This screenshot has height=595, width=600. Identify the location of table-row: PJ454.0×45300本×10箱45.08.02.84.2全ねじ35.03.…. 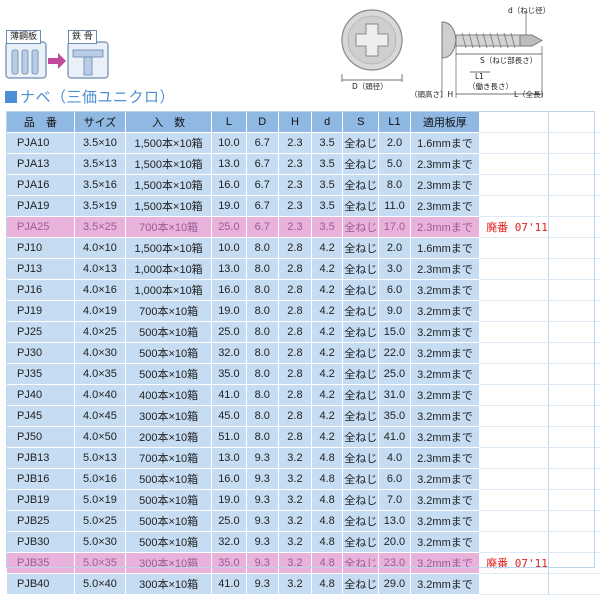
(303, 416).